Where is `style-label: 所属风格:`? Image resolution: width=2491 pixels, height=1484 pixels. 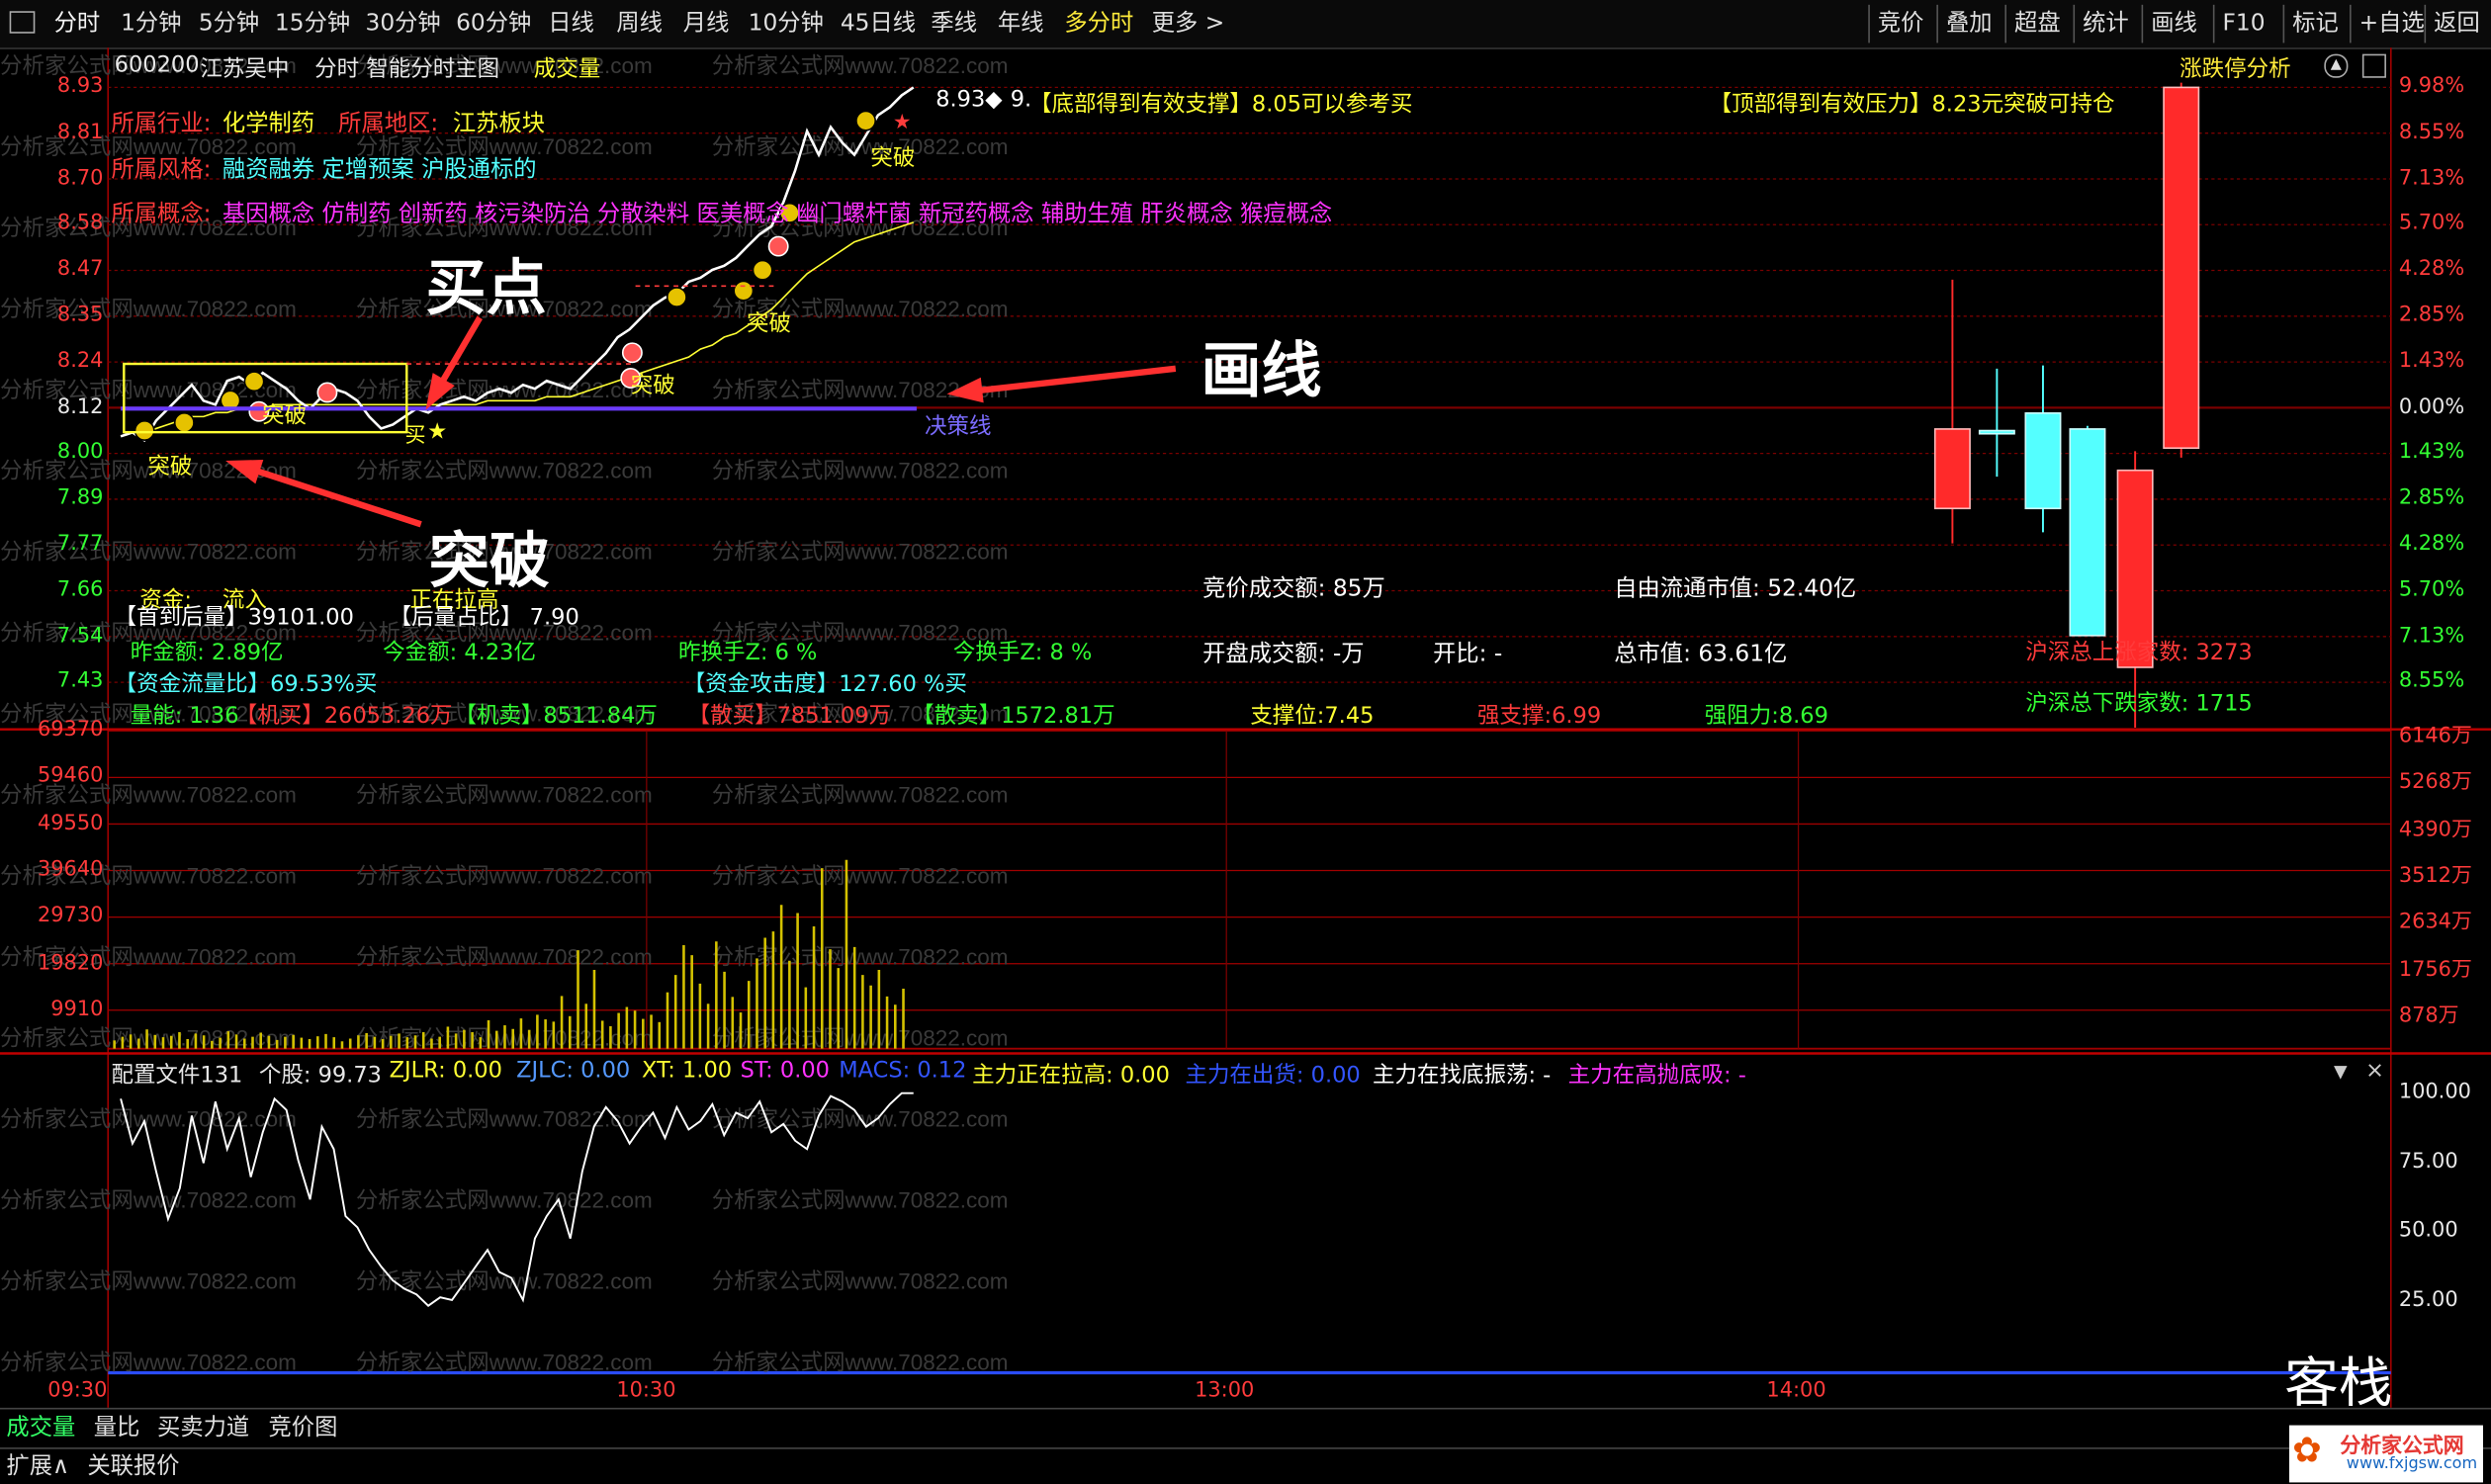
style-label: 所属风格: is located at coordinates (161, 170).